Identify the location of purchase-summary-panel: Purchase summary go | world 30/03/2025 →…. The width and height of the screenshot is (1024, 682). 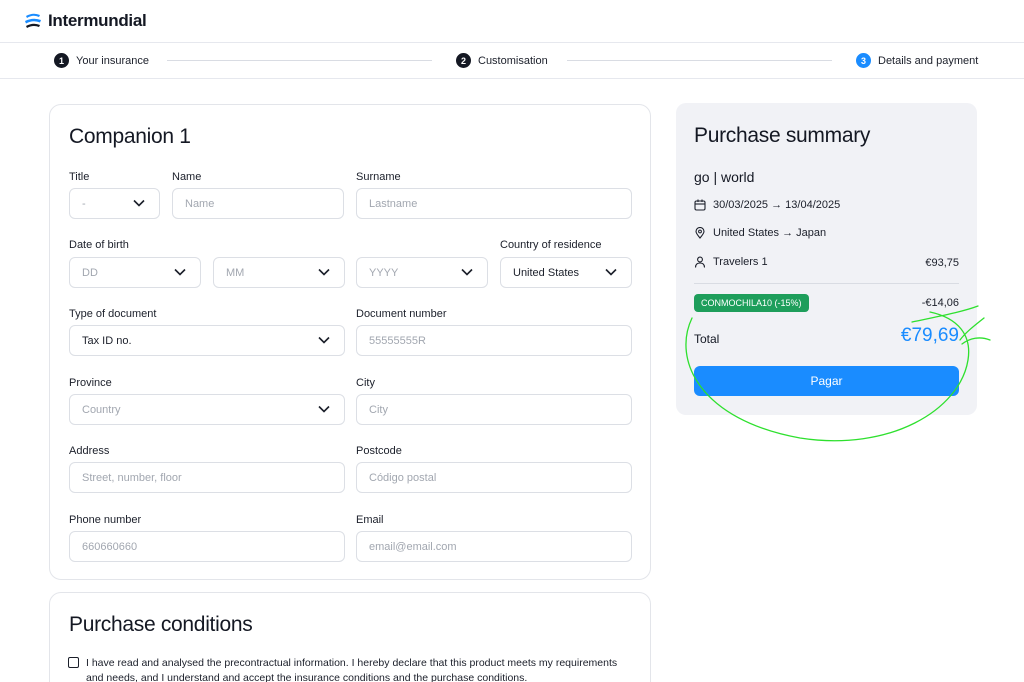
(826, 259).